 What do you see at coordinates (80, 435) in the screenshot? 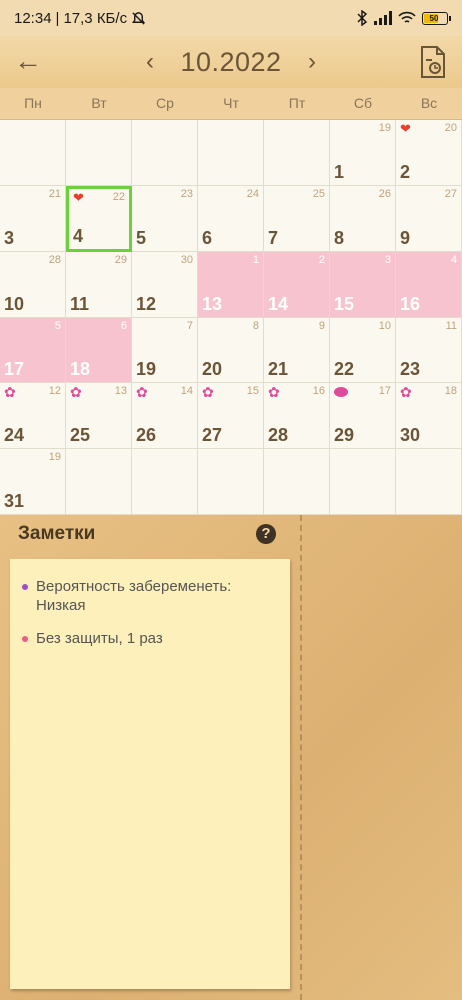
I see `day-number: 25` at bounding box center [80, 435].